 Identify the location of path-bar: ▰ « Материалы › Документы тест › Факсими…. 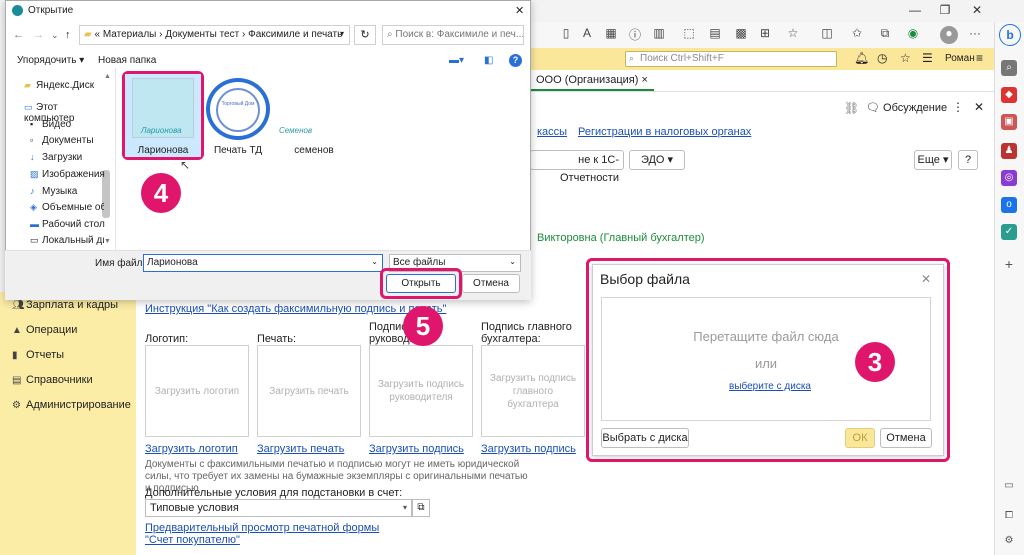
(214, 35).